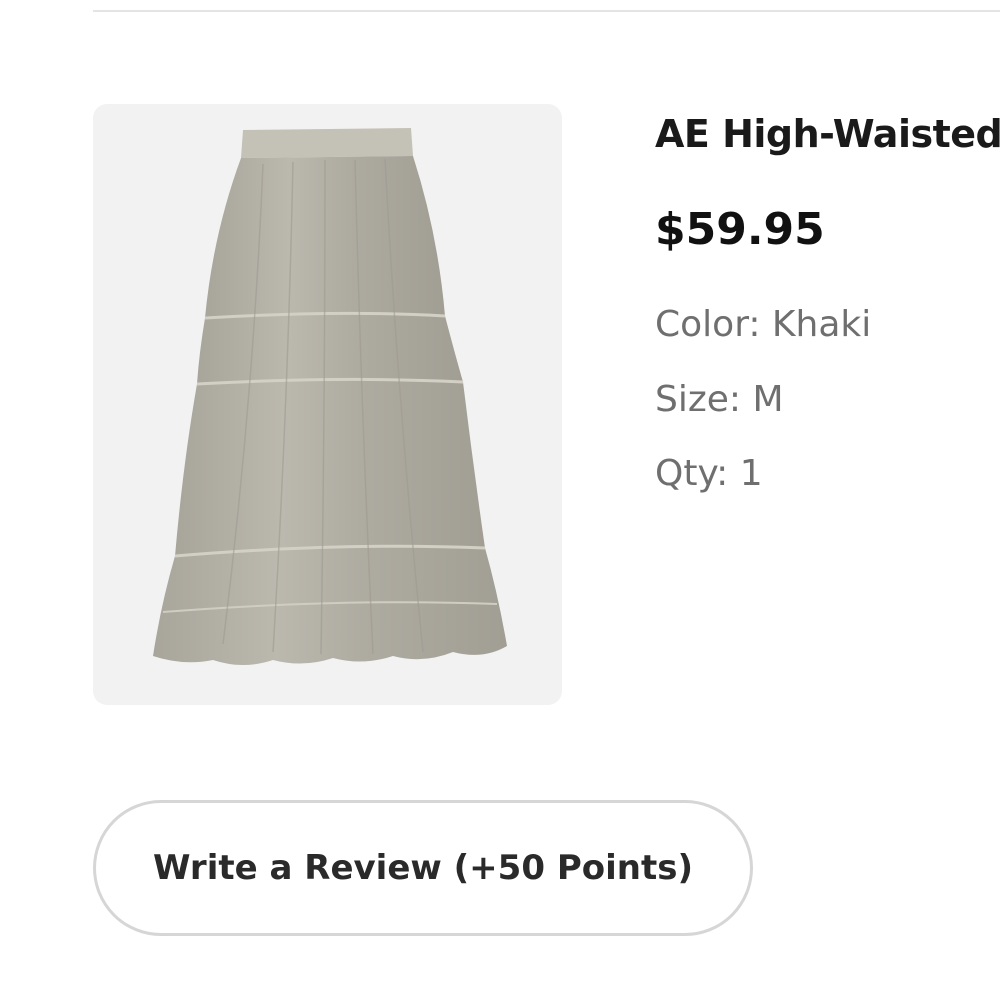 The image size is (1000, 1000). What do you see at coordinates (719, 399) in the screenshot?
I see `product-size: Size: M` at bounding box center [719, 399].